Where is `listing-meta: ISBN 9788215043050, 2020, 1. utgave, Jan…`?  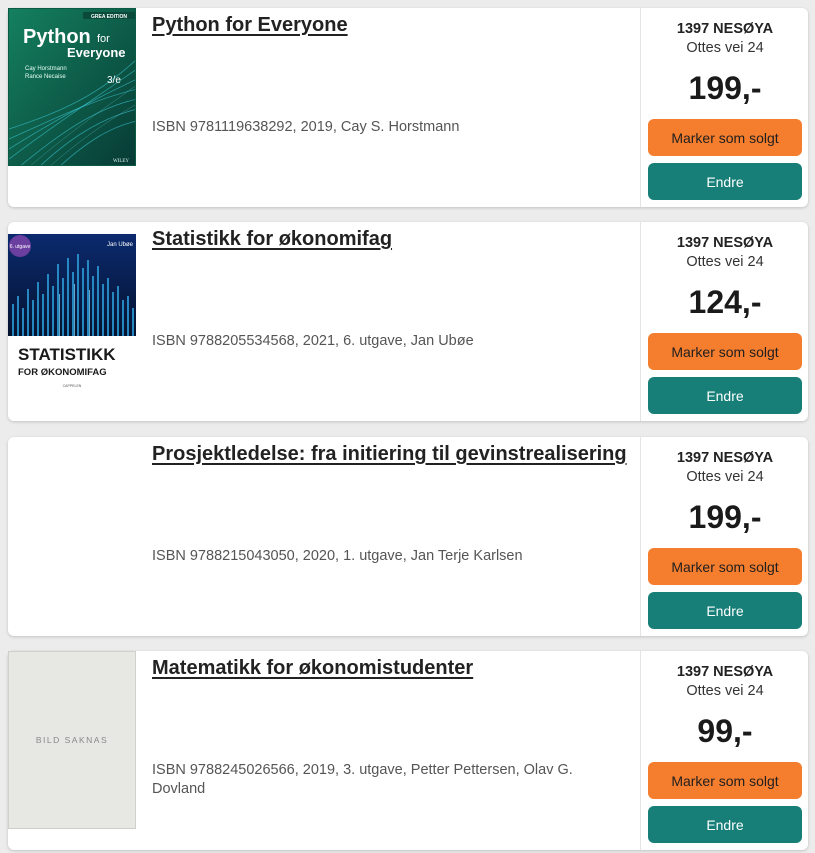
listing-meta: ISBN 9788215043050, 2020, 1. utgave, Jan… is located at coordinates (337, 556).